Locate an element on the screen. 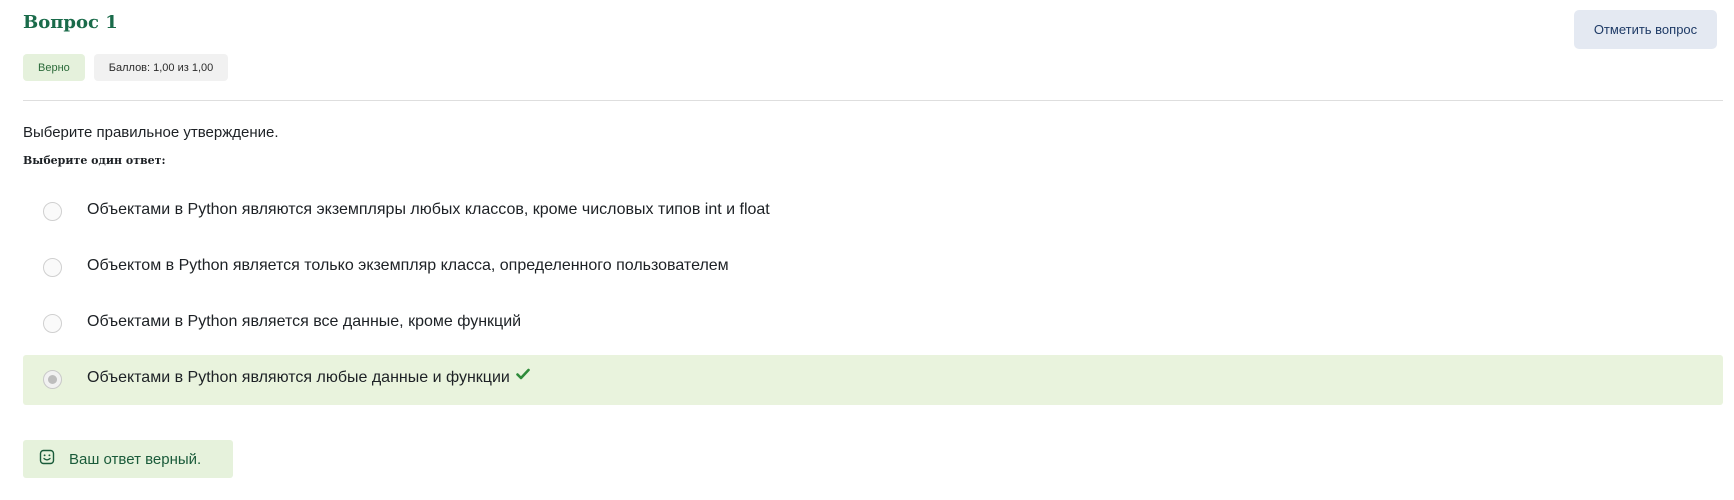 This screenshot has width=1734, height=500. feedback-box: Ваш ответ верный. is located at coordinates (128, 459).